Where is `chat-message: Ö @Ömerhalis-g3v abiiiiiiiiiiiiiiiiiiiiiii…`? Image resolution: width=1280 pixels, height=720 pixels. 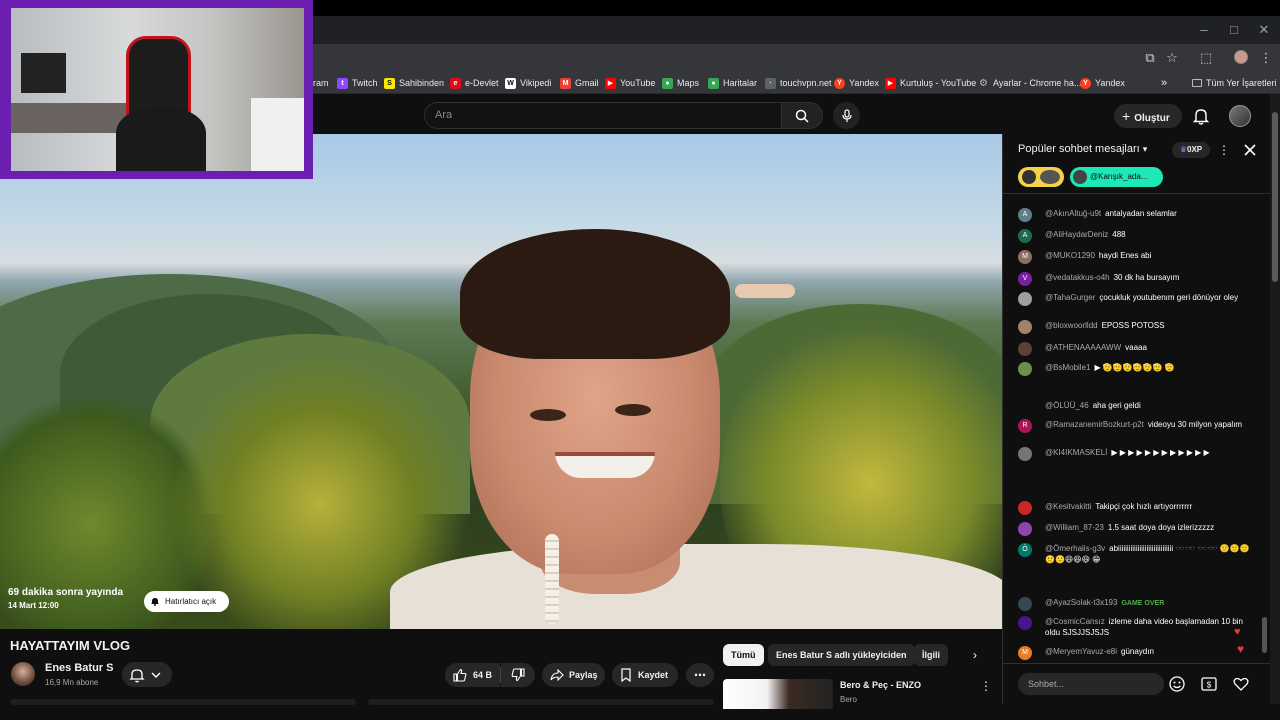
chat-message: Ö @Ömerhalis-g3v abiiiiiiiiiiiiiiiiiiiiiii… is located at coordinates (1138, 554).